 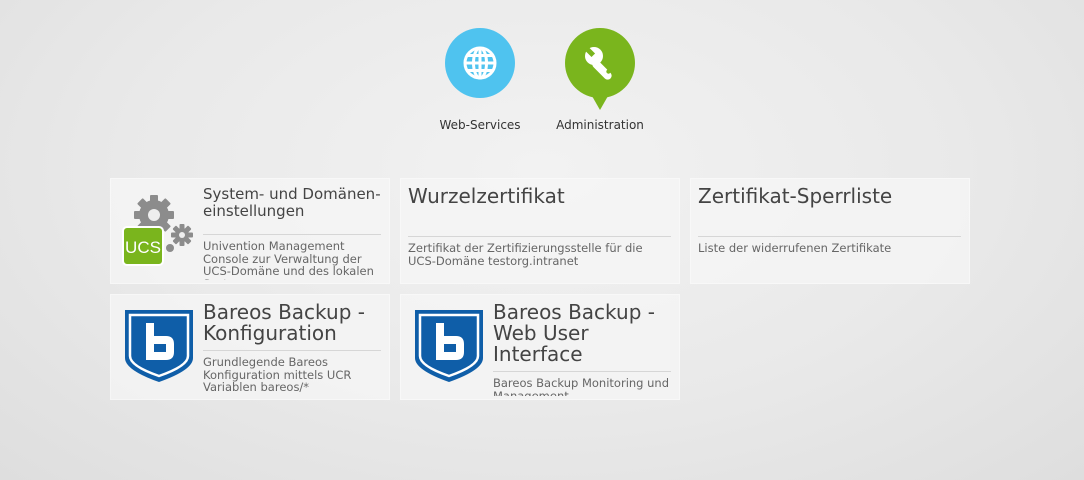 I want to click on category-label: Administration, so click(x=600, y=125).